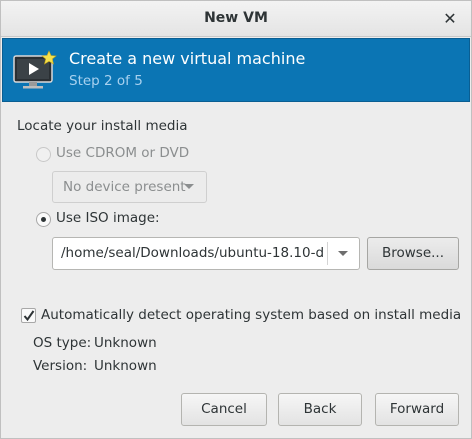 The height and width of the screenshot is (439, 472). I want to click on monitor-new-vm-icon, so click(35, 69).